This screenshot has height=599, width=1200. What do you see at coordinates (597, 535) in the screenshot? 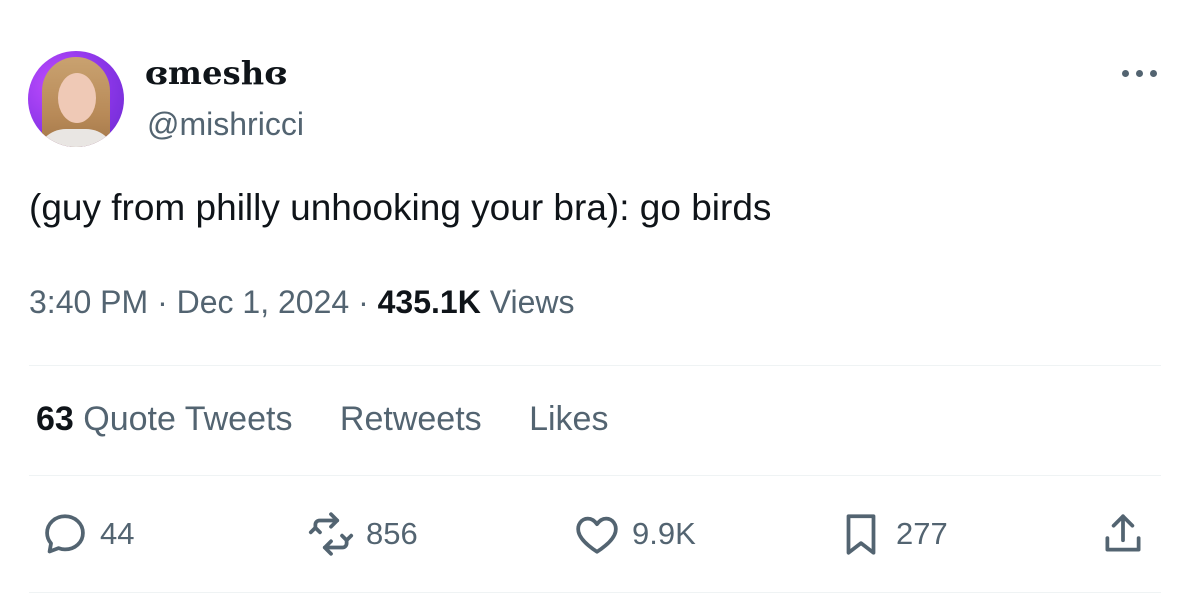
I see `like-icon` at bounding box center [597, 535].